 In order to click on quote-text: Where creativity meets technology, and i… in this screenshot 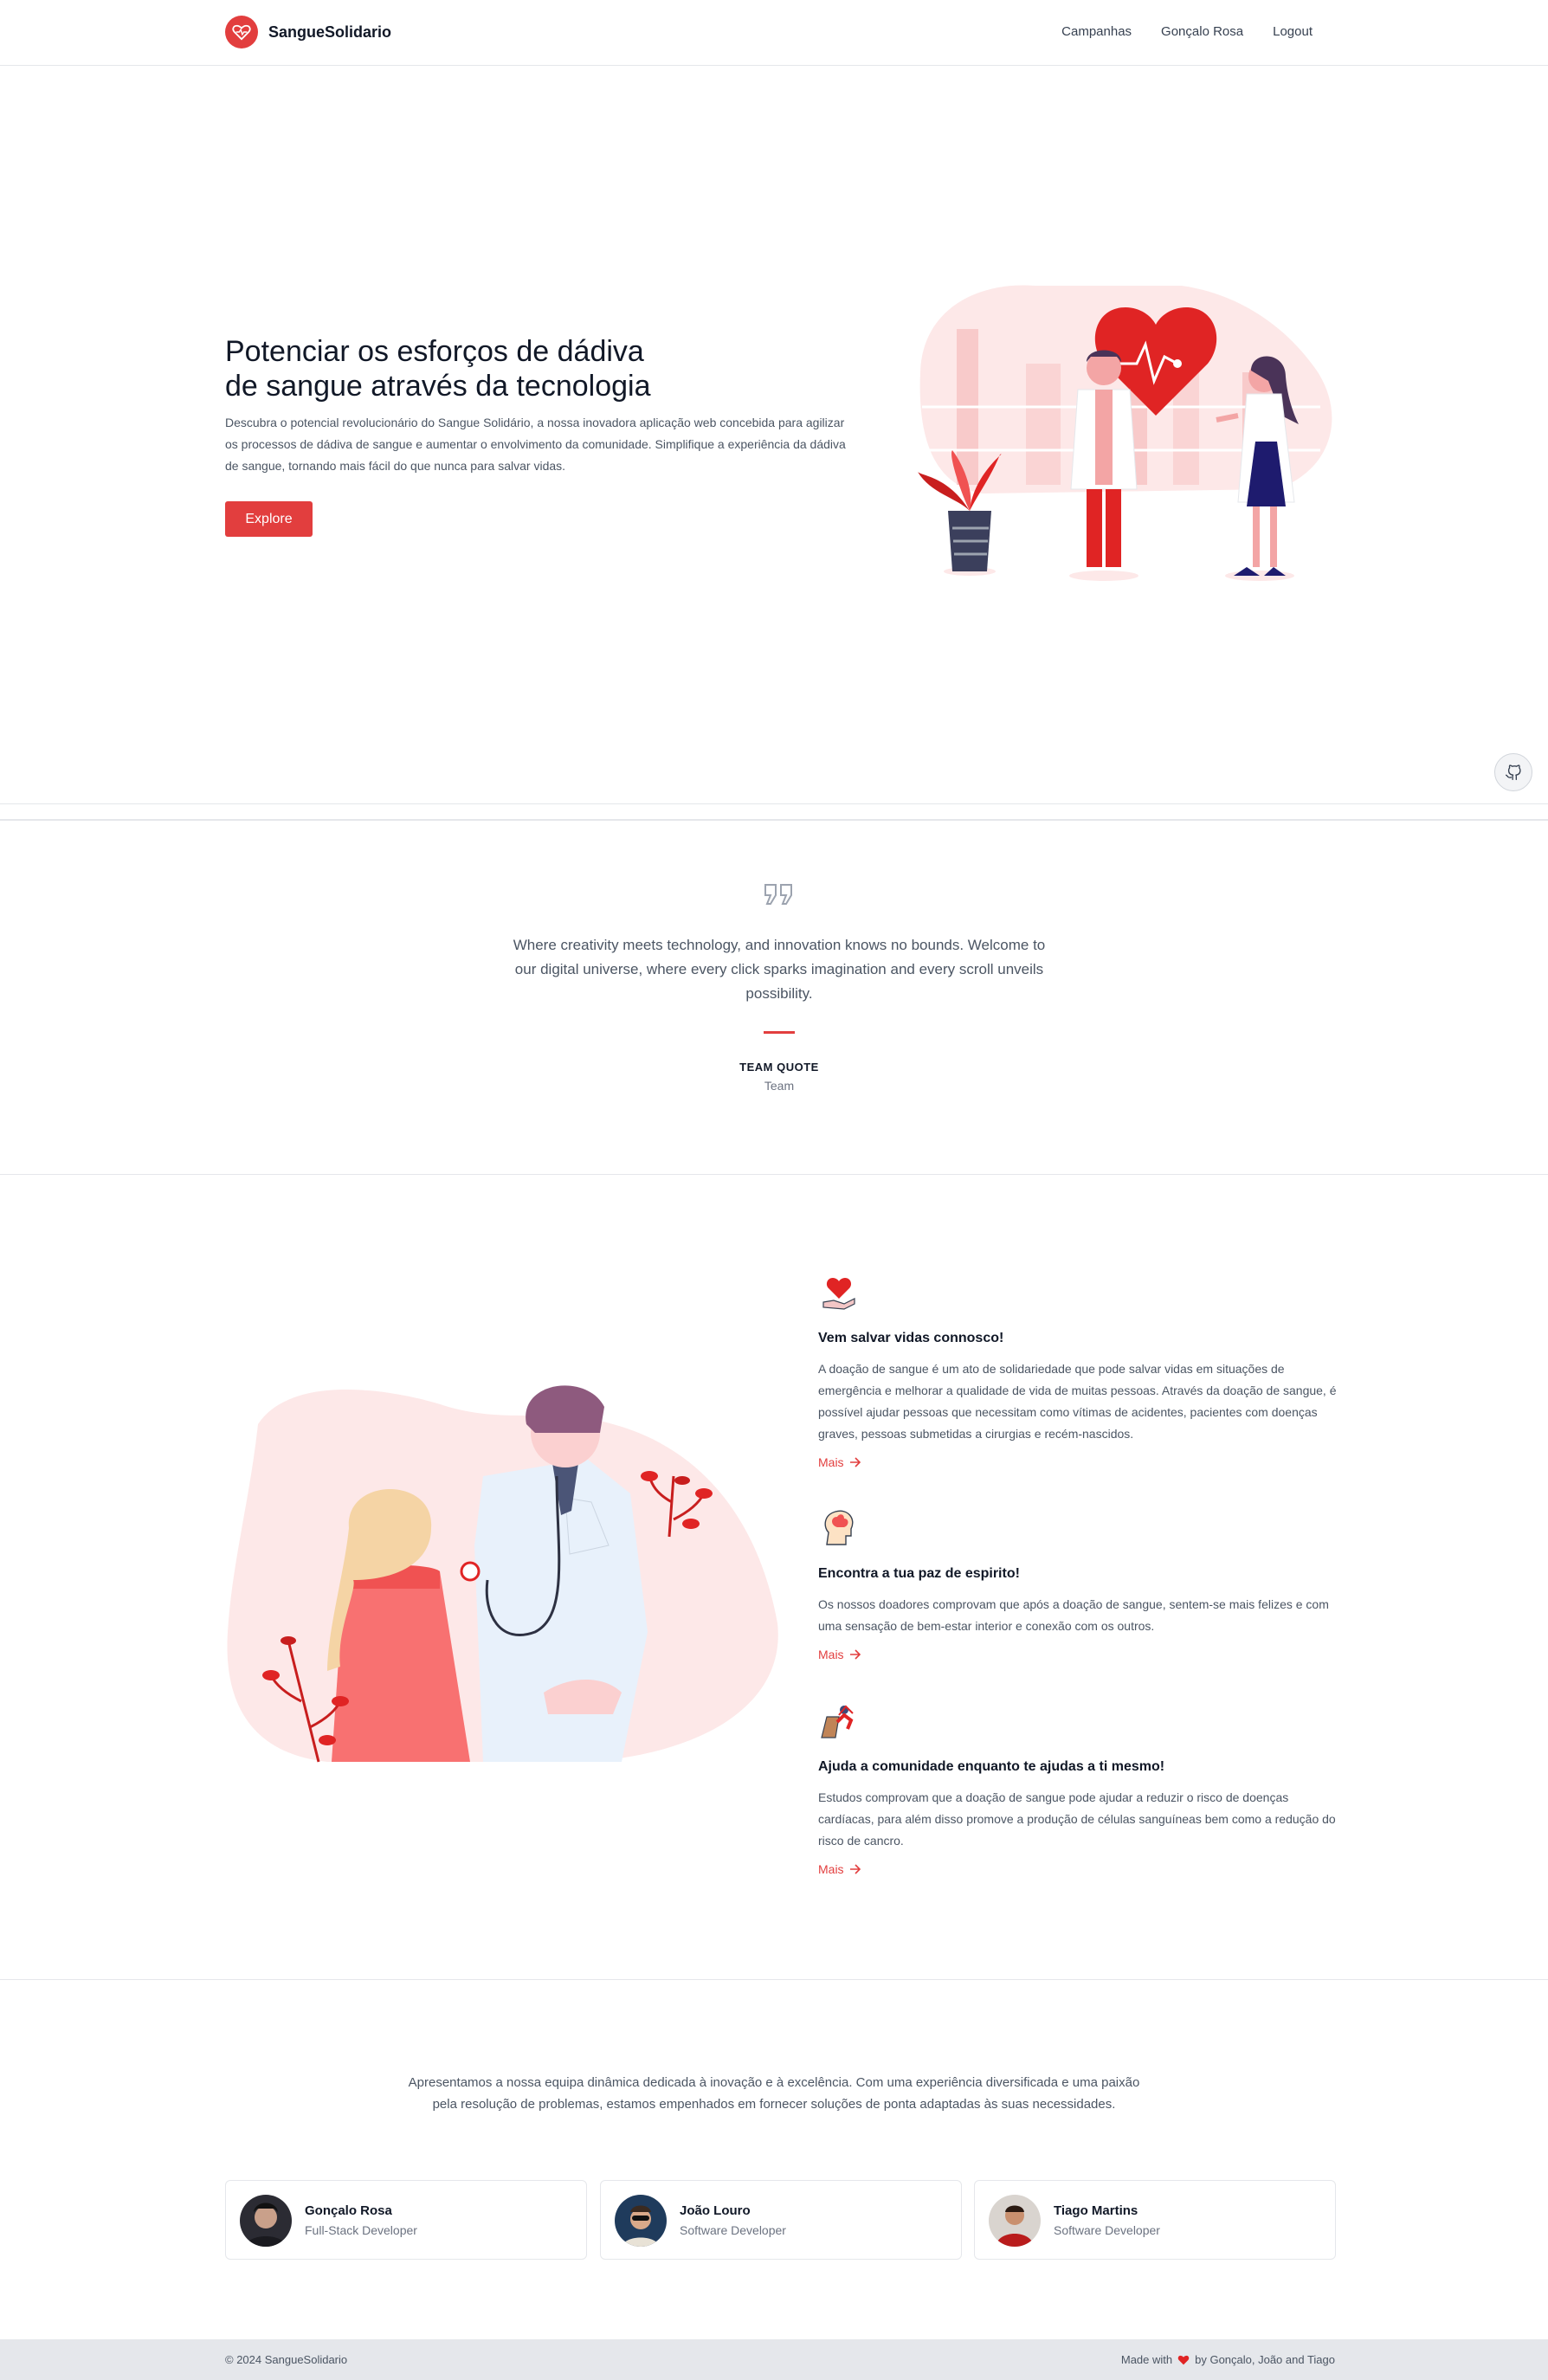, I will do `click(779, 969)`.